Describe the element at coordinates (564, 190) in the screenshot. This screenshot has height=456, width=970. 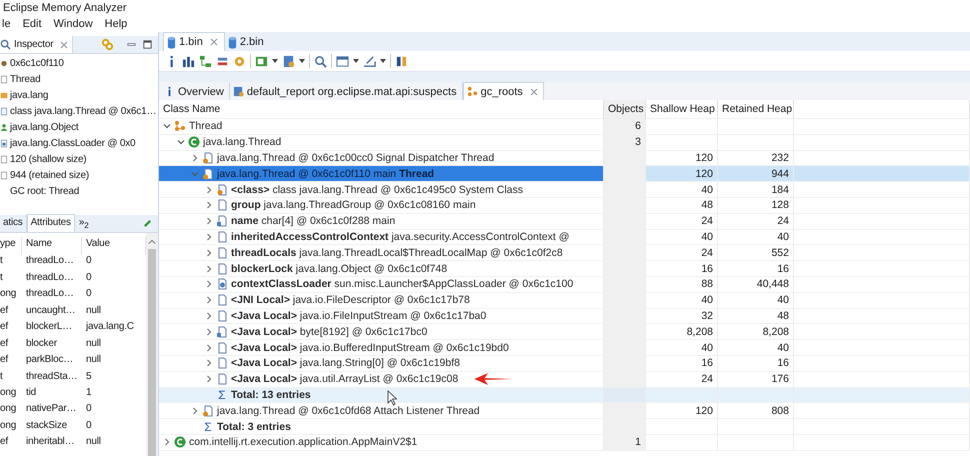
I see `tree-row: <class> class java.lang.Thread @ 0x6c1c495c0 System Class 40 184` at that location.